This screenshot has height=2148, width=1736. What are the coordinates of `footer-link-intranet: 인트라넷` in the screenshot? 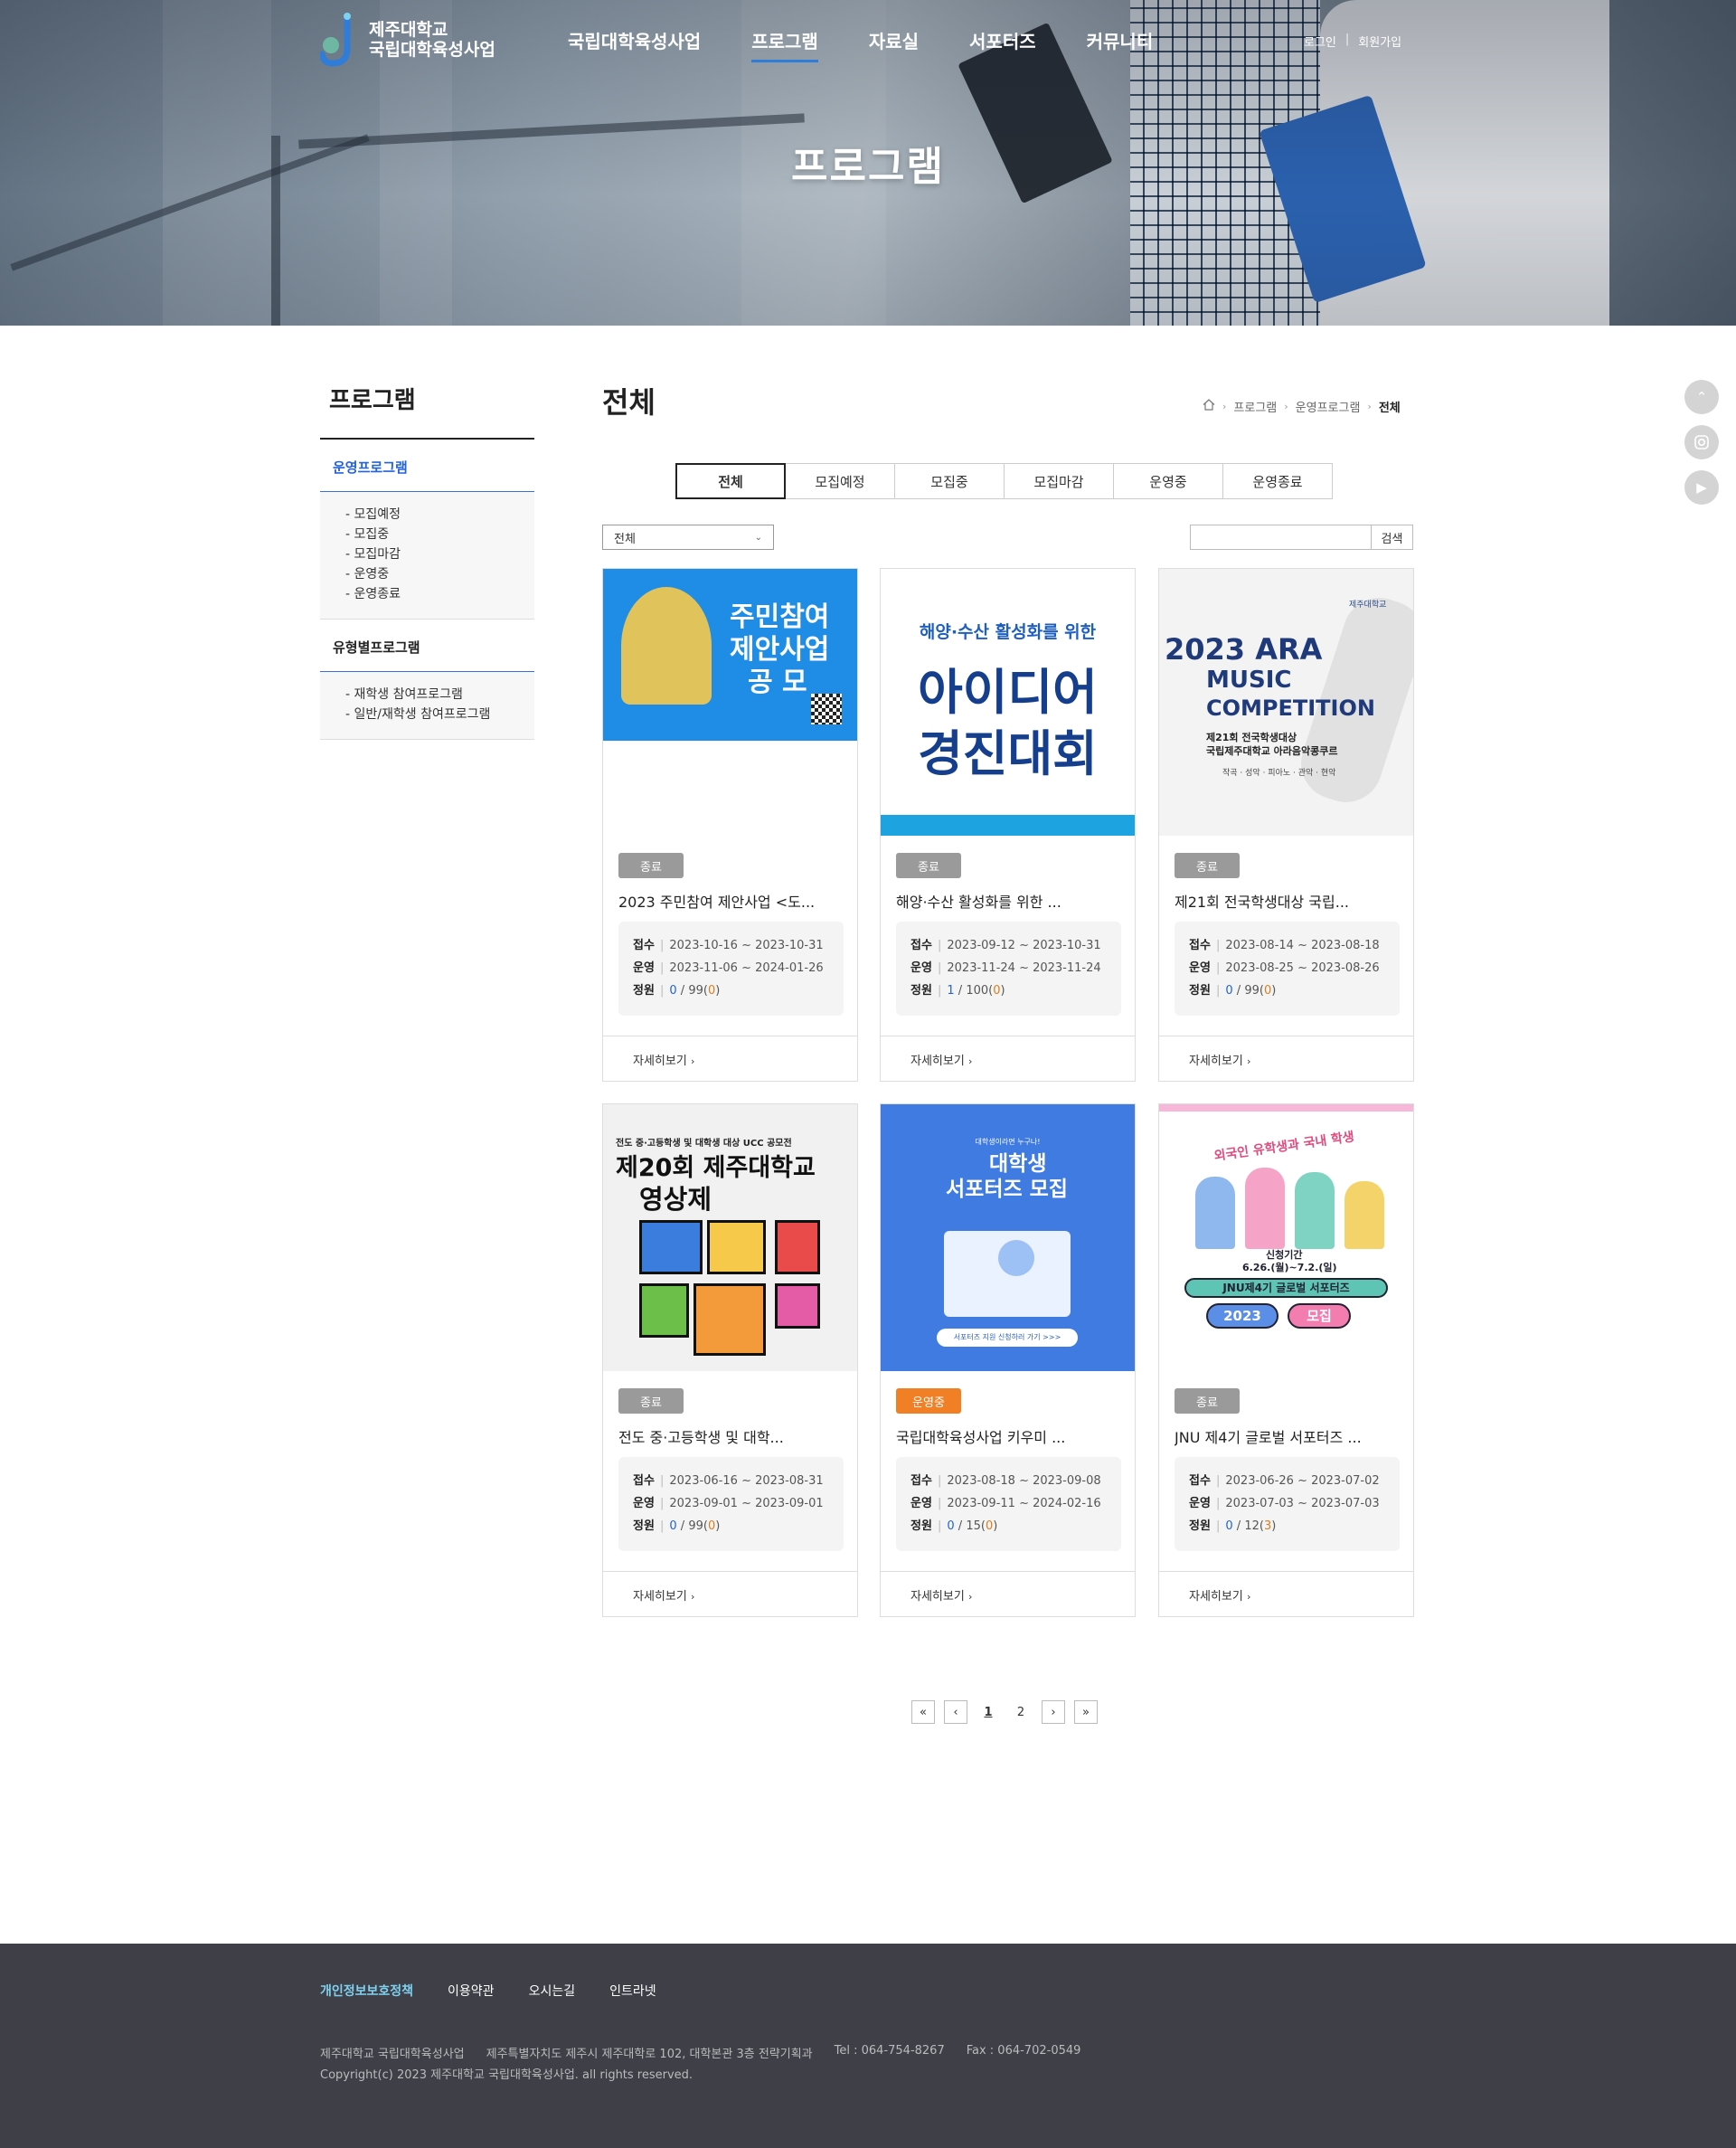 It's located at (632, 1991).